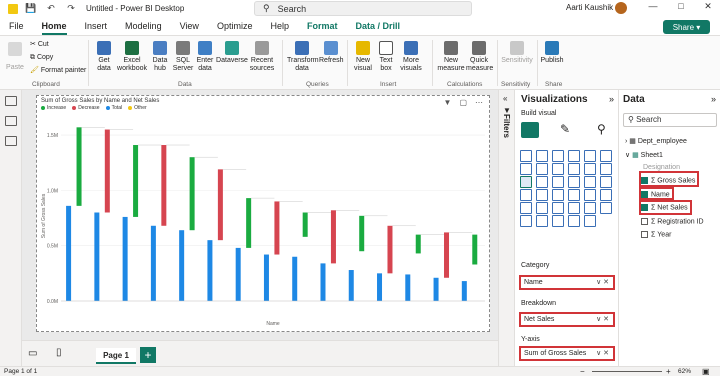 The image size is (720, 376). Describe the element at coordinates (331, 53) in the screenshot. I see `refresh-button: Refresh` at that location.